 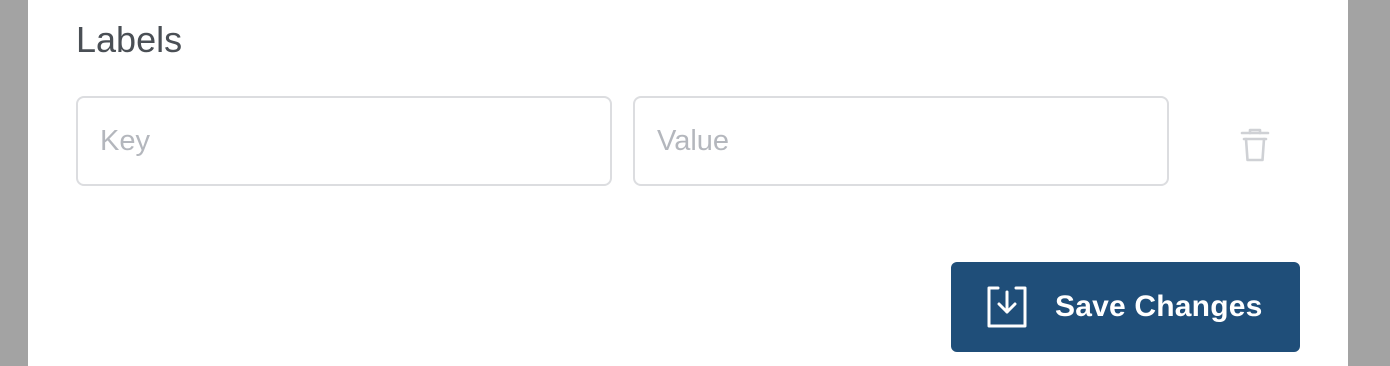 I want to click on trash-icon, so click(x=1255, y=147).